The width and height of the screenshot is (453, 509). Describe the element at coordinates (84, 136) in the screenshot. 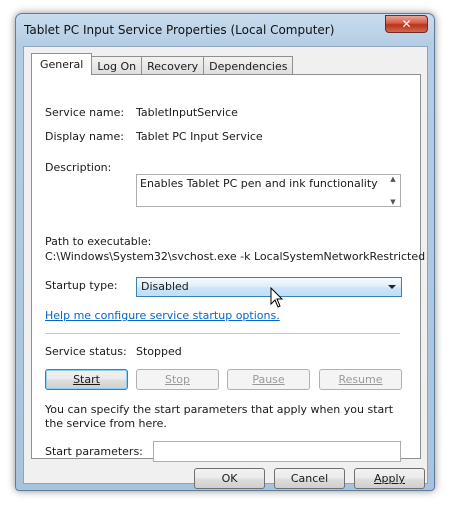

I see `display-name-label: Display name:` at that location.